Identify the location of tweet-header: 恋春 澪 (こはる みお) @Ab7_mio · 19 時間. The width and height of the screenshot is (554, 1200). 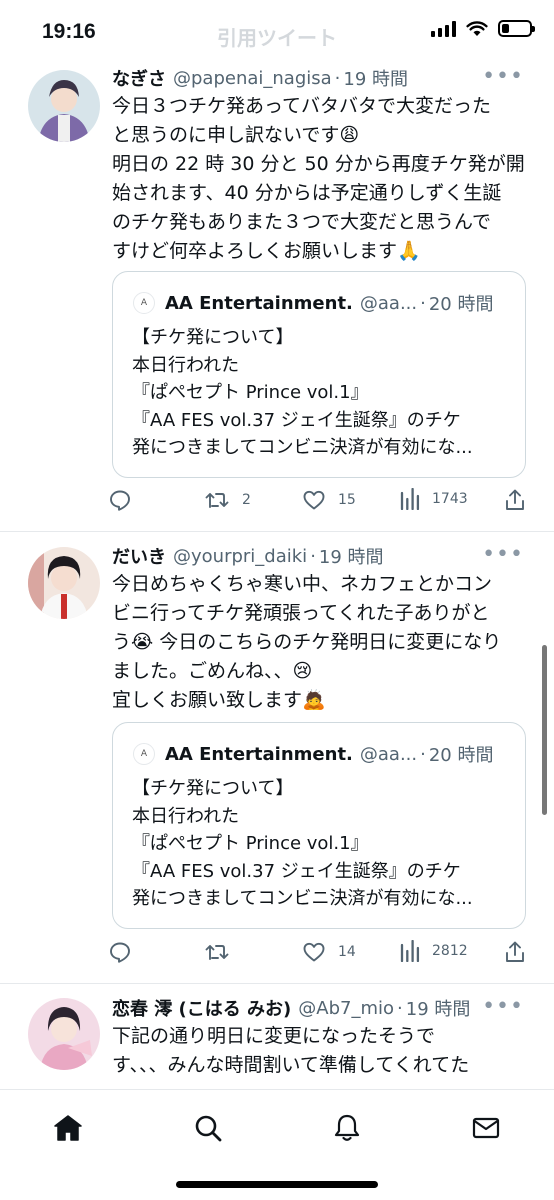
(291, 1008).